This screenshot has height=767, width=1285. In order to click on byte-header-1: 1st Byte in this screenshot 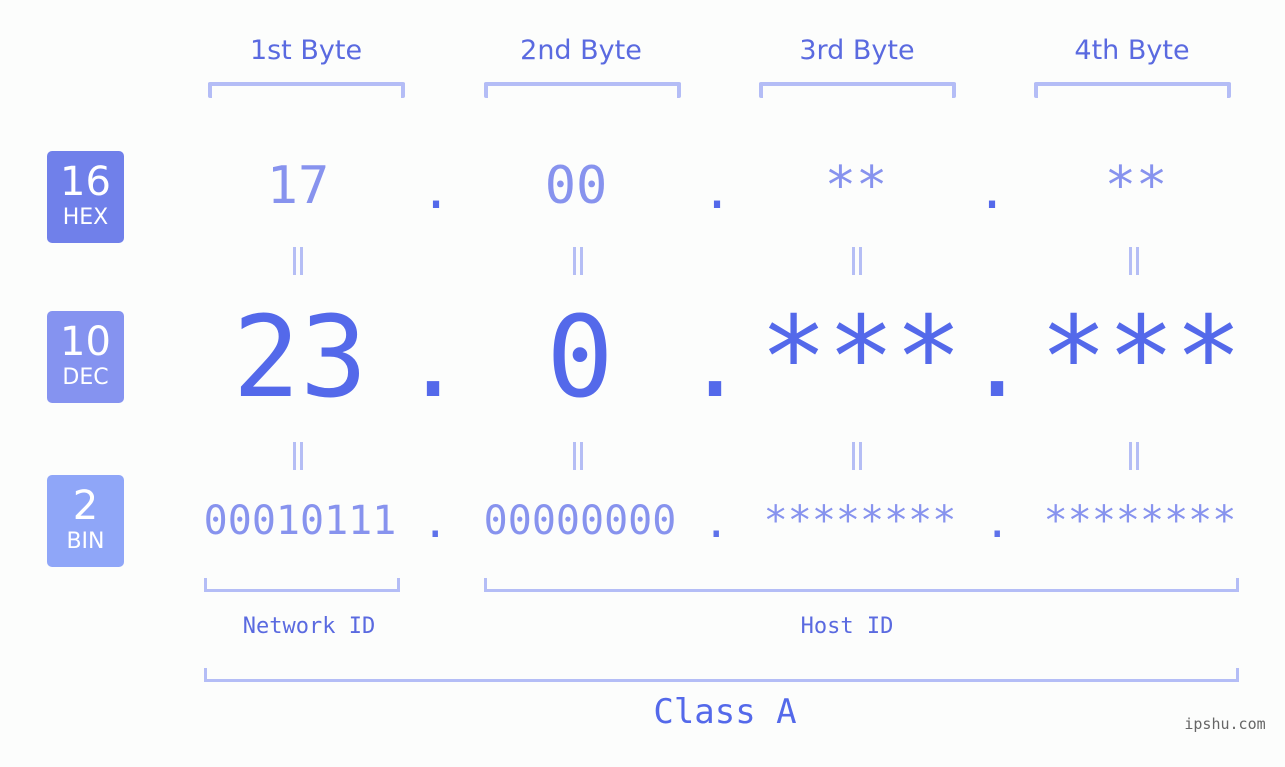, I will do `click(306, 50)`.